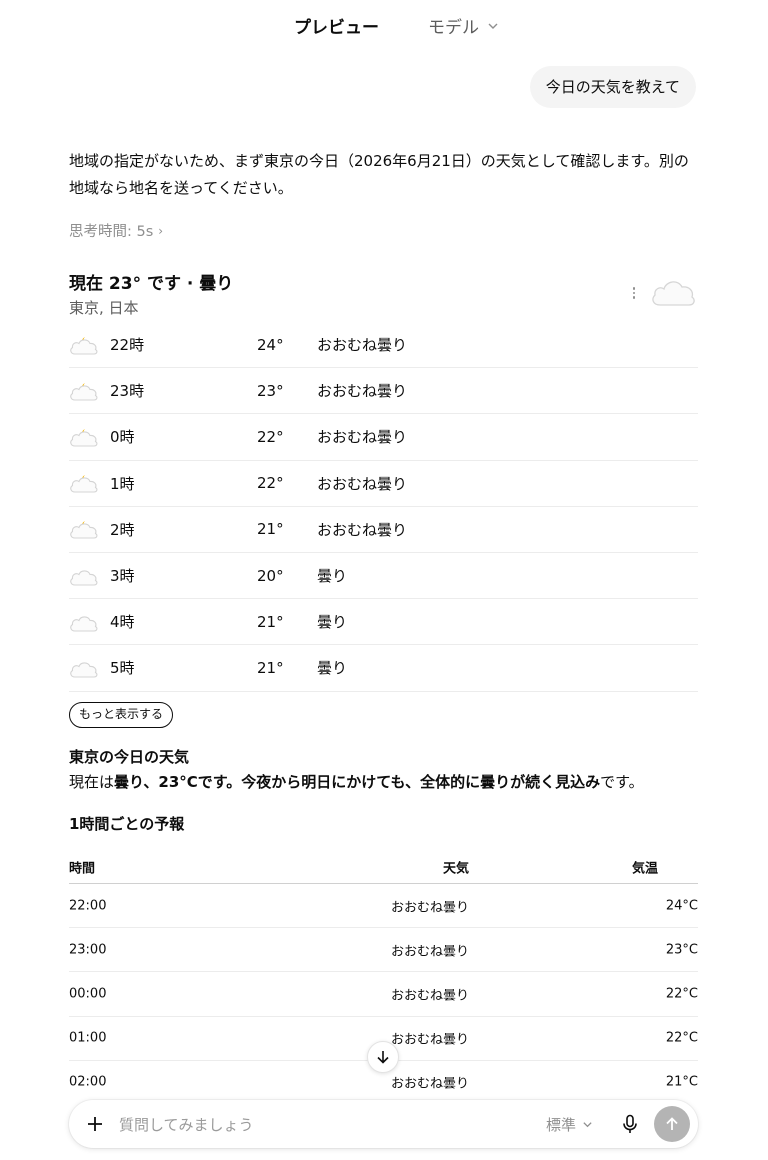 The height and width of the screenshot is (1160, 768). Describe the element at coordinates (88, 906) in the screenshot. I see `cell-time: 22:00` at that location.